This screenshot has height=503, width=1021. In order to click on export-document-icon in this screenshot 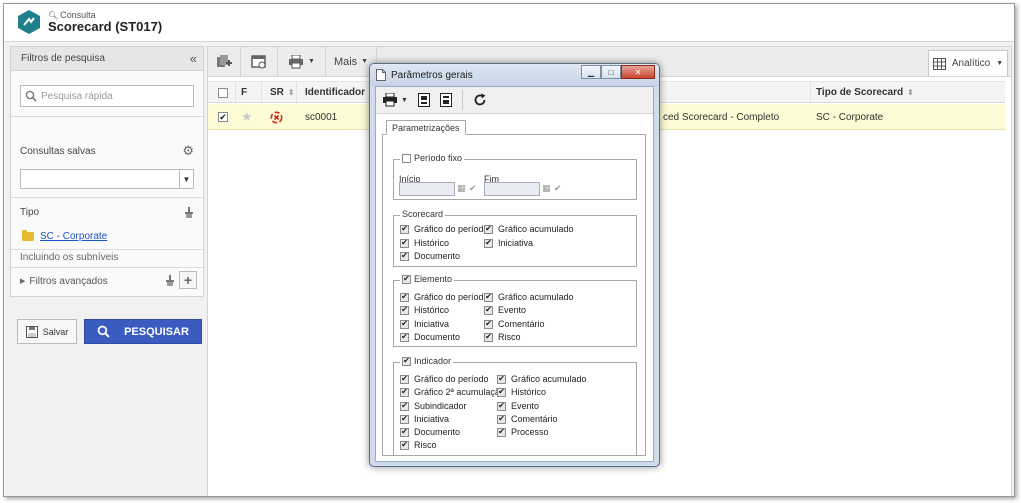, I will do `click(423, 100)`.